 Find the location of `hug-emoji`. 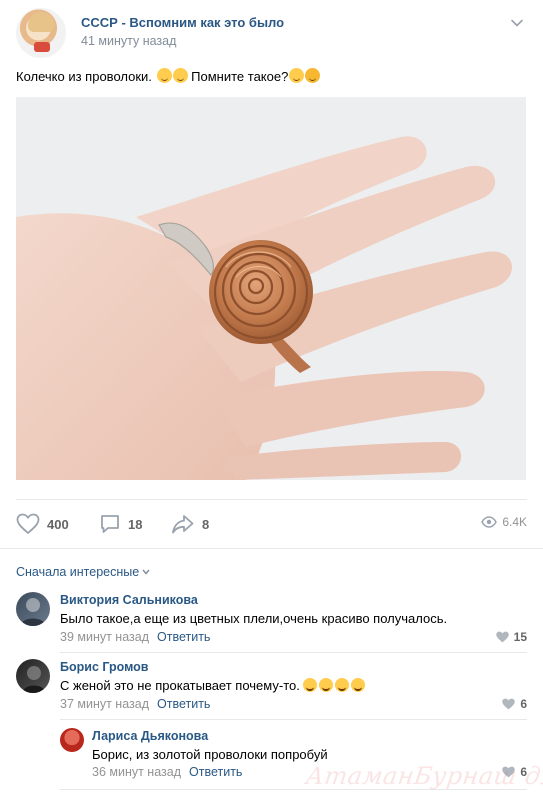

hug-emoji is located at coordinates (180, 75).